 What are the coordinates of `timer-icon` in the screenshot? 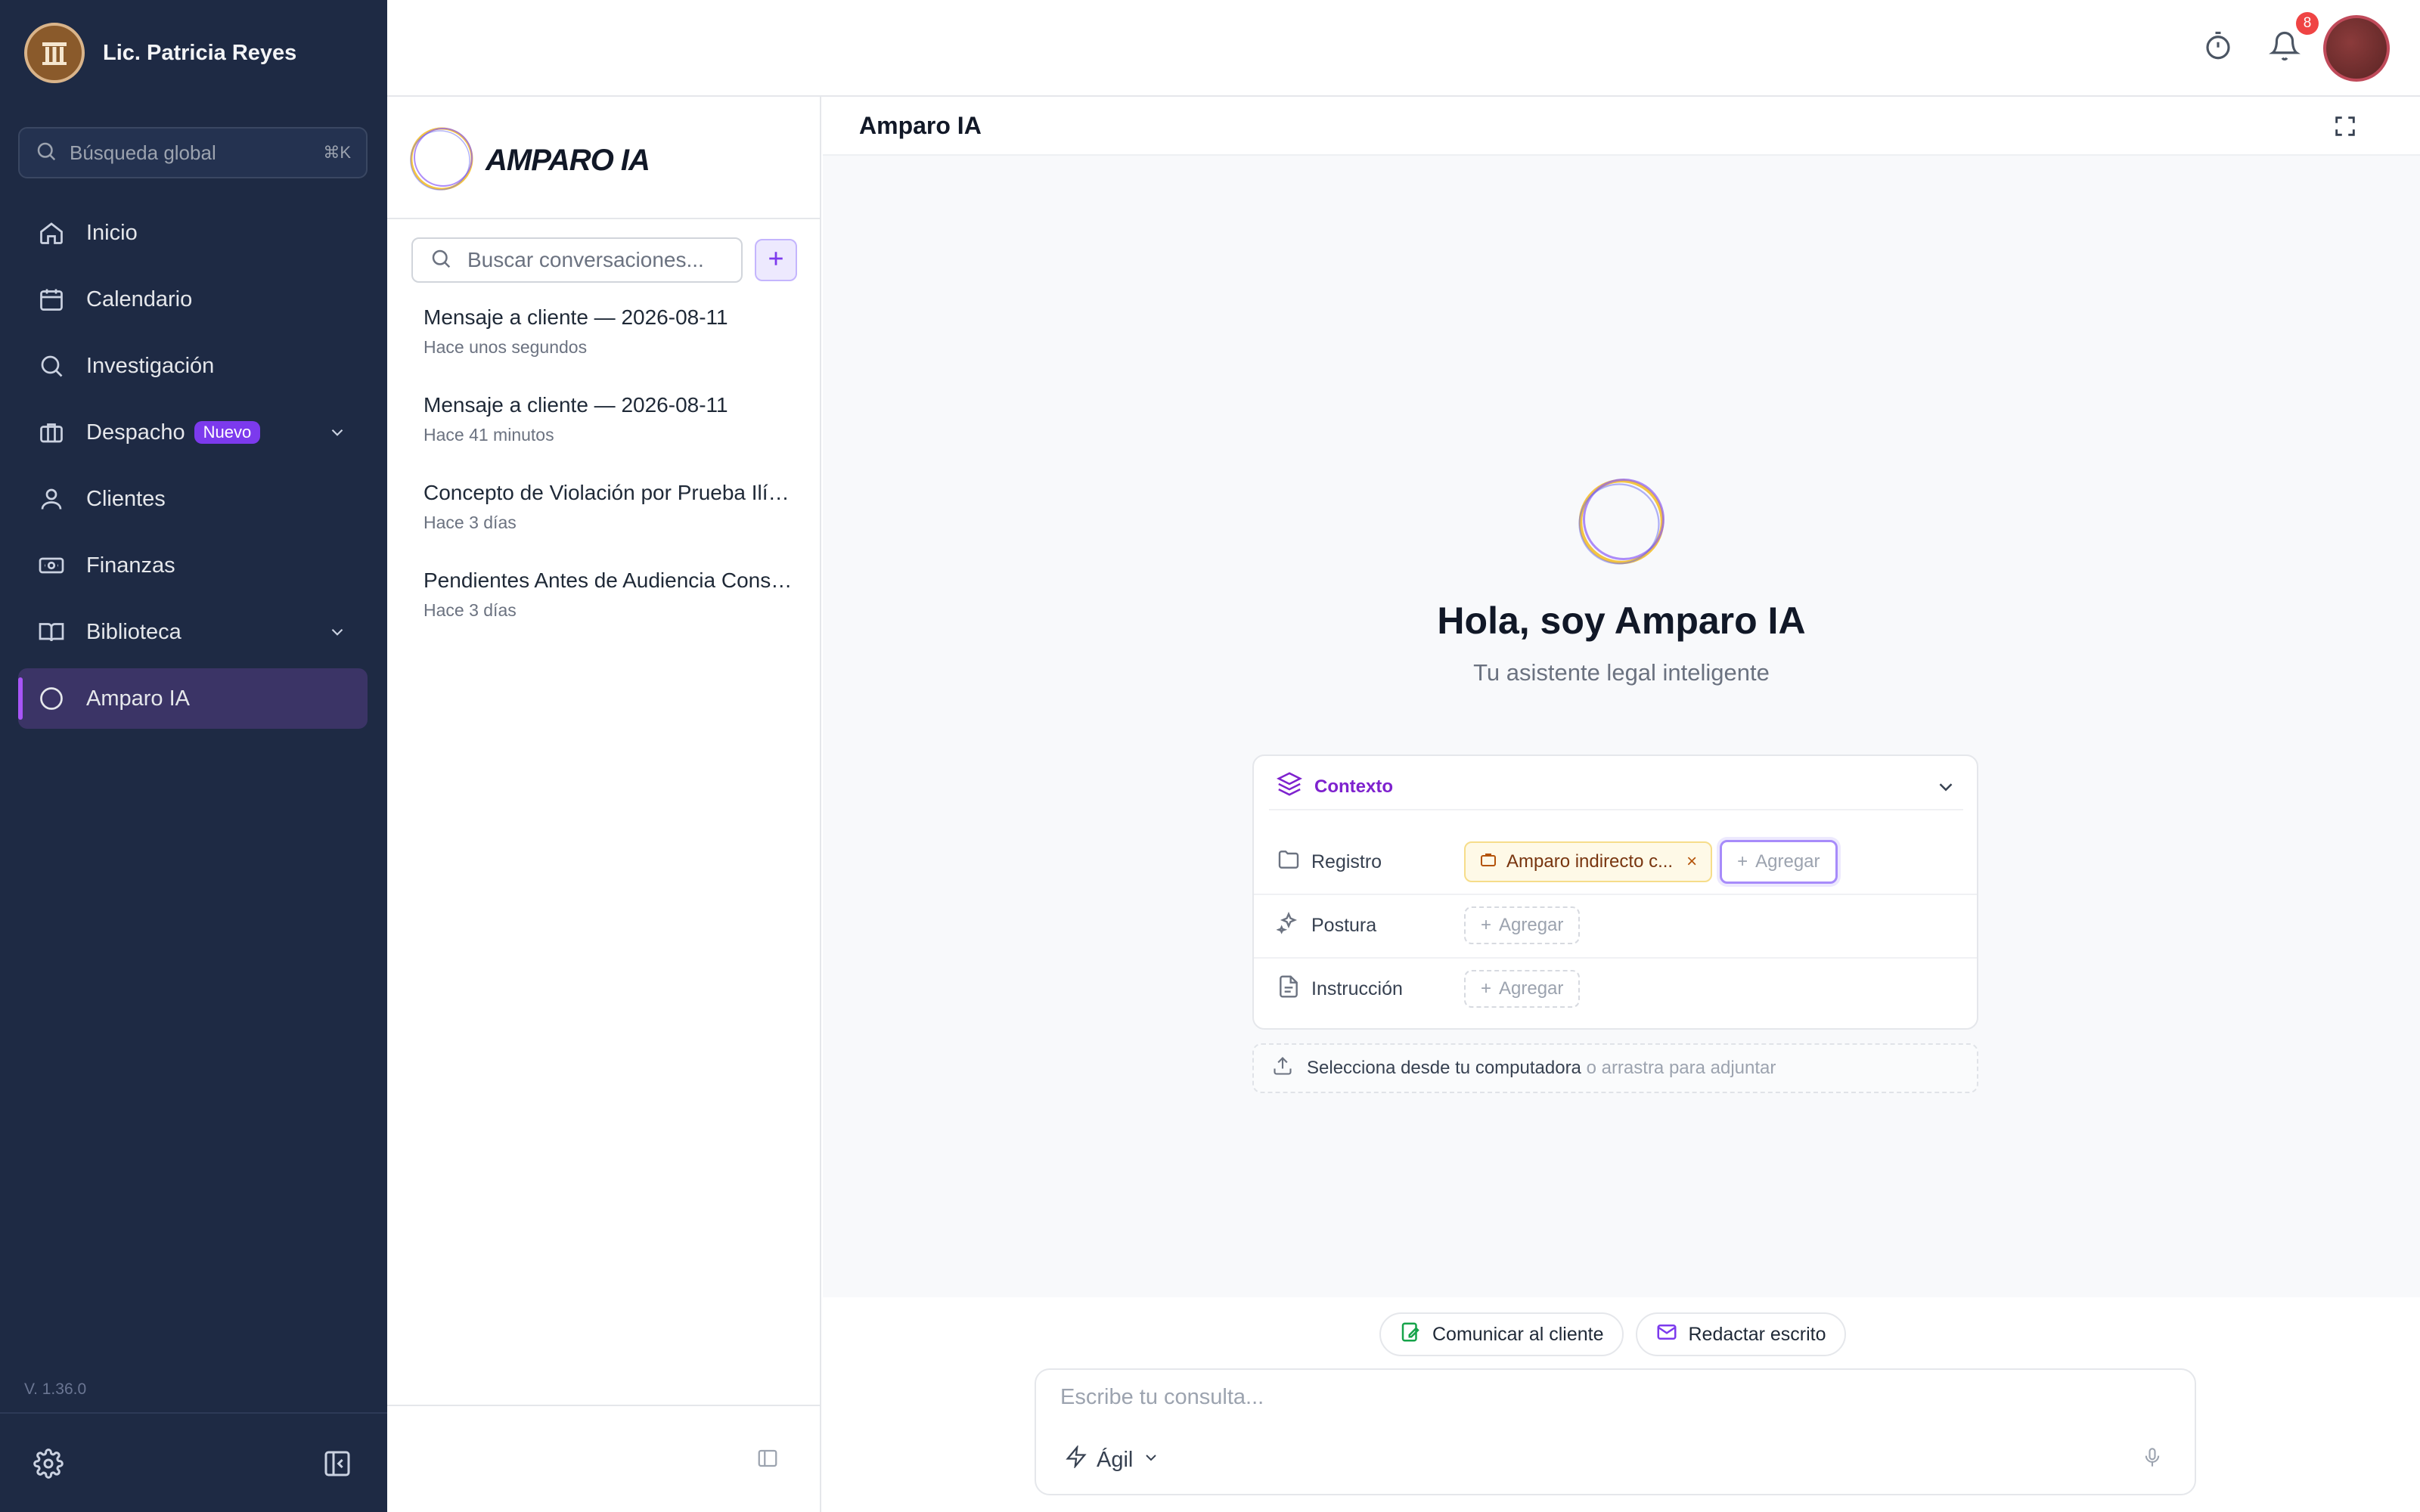 It's located at (2218, 48).